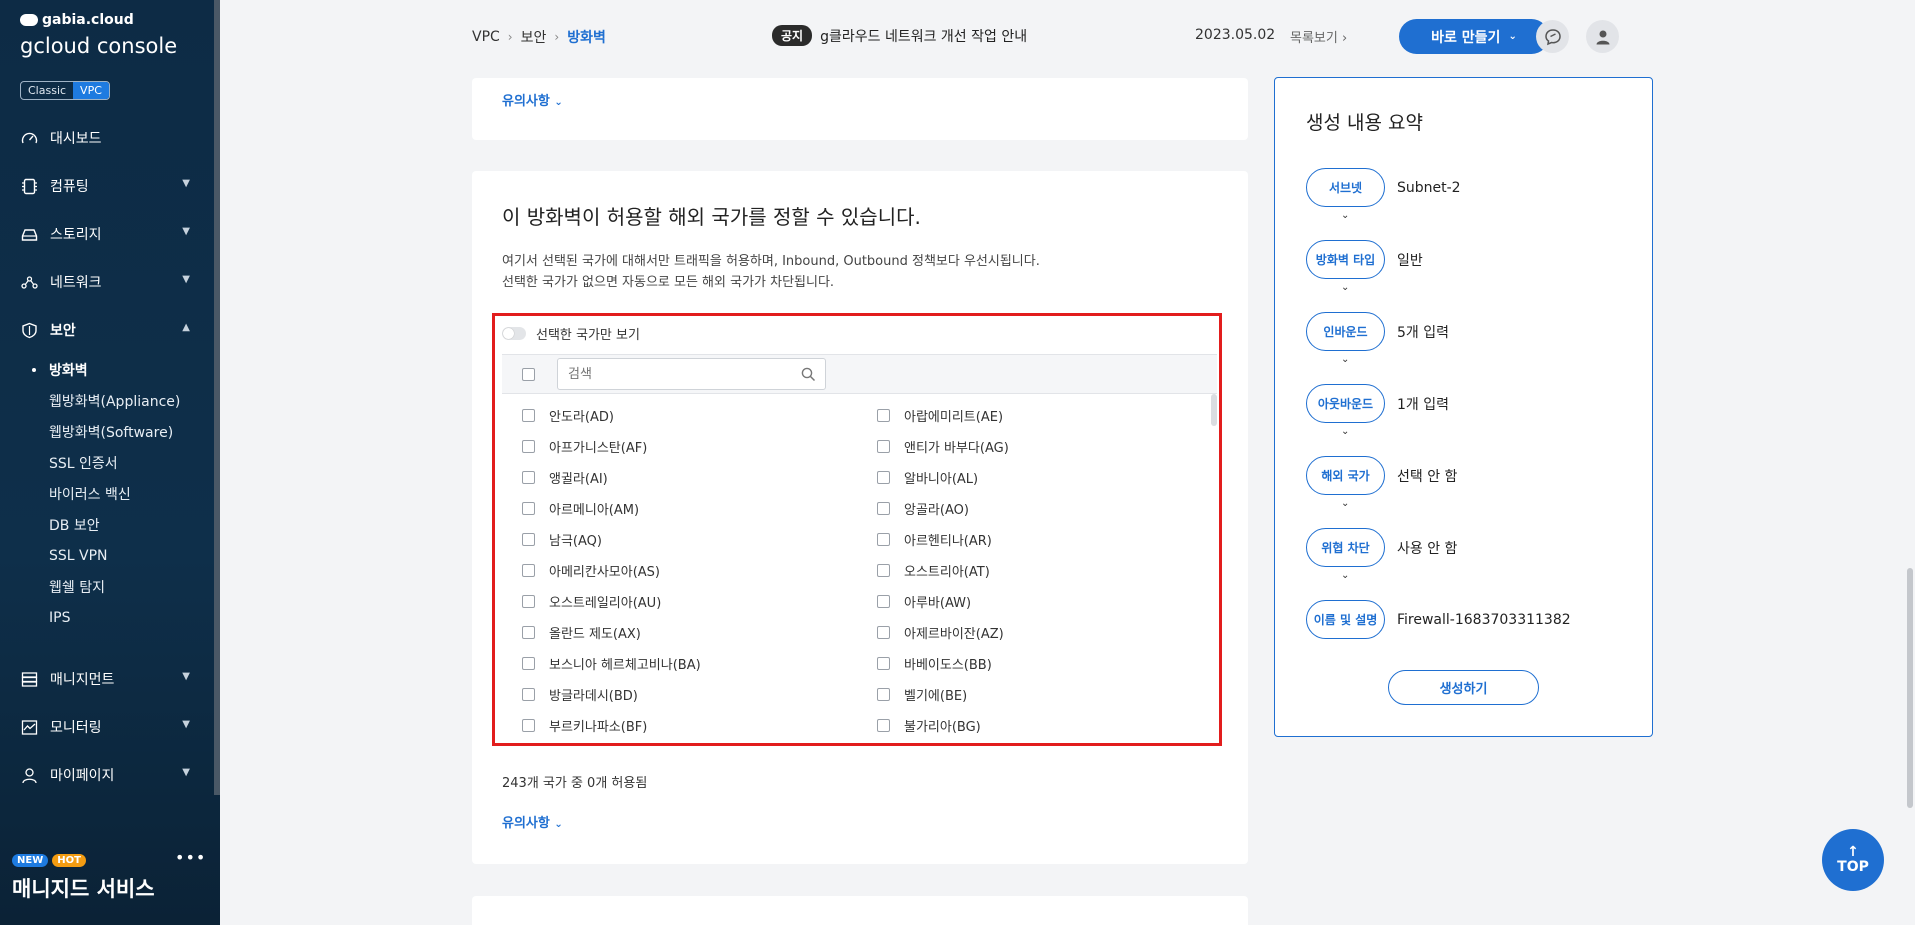  I want to click on country-row: 오스트리아(AT), so click(933, 570).